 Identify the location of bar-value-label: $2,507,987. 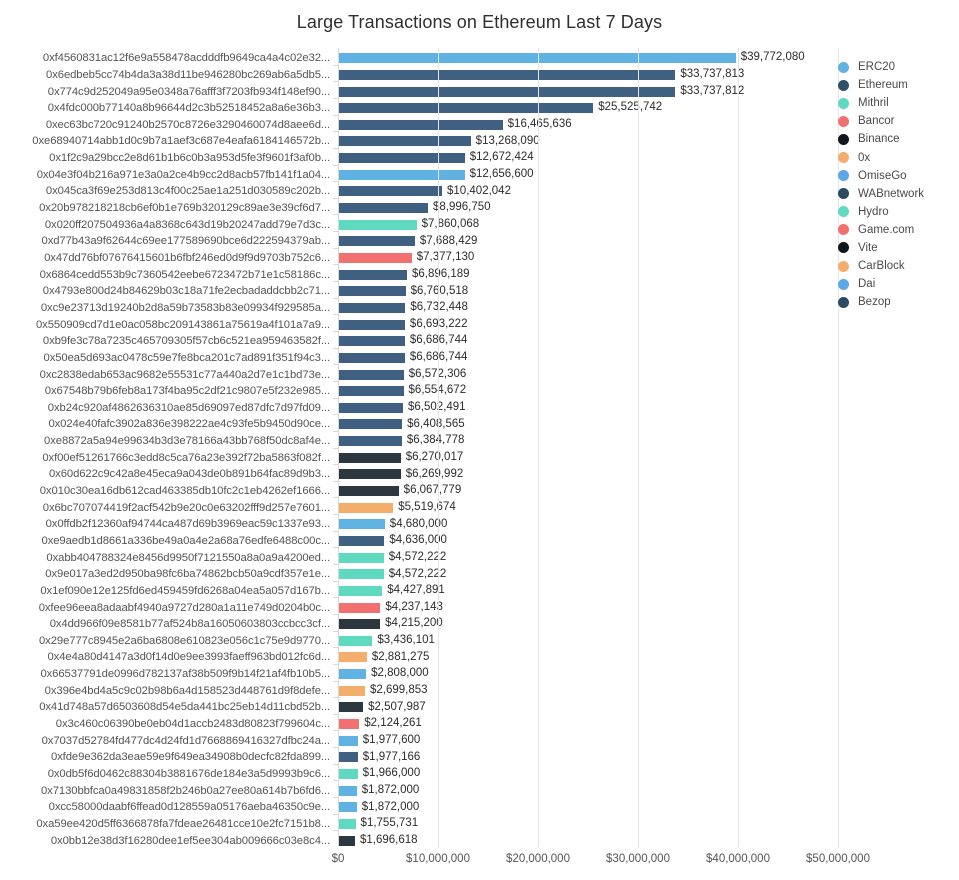
(397, 706).